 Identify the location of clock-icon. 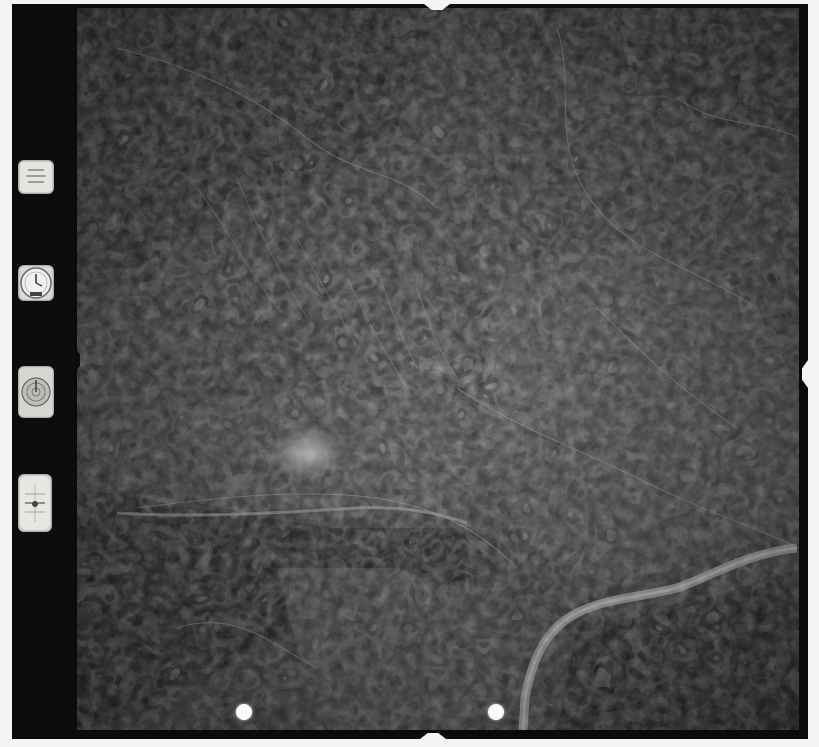
(36, 283).